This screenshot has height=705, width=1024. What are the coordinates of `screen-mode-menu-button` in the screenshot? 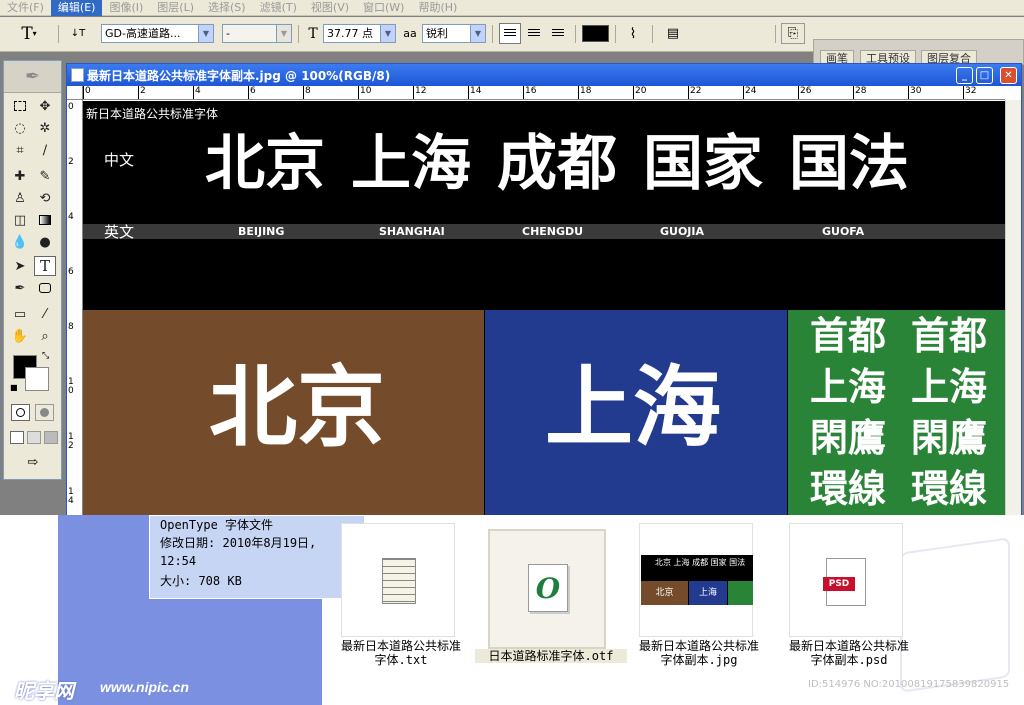 It's located at (34, 437).